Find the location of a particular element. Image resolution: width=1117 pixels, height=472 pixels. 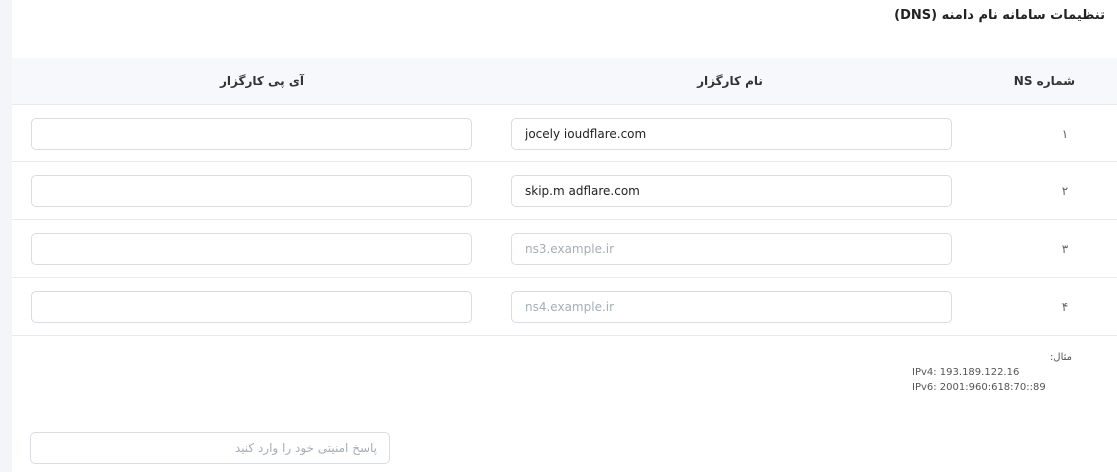

ns1-name-input is located at coordinates (731, 134).